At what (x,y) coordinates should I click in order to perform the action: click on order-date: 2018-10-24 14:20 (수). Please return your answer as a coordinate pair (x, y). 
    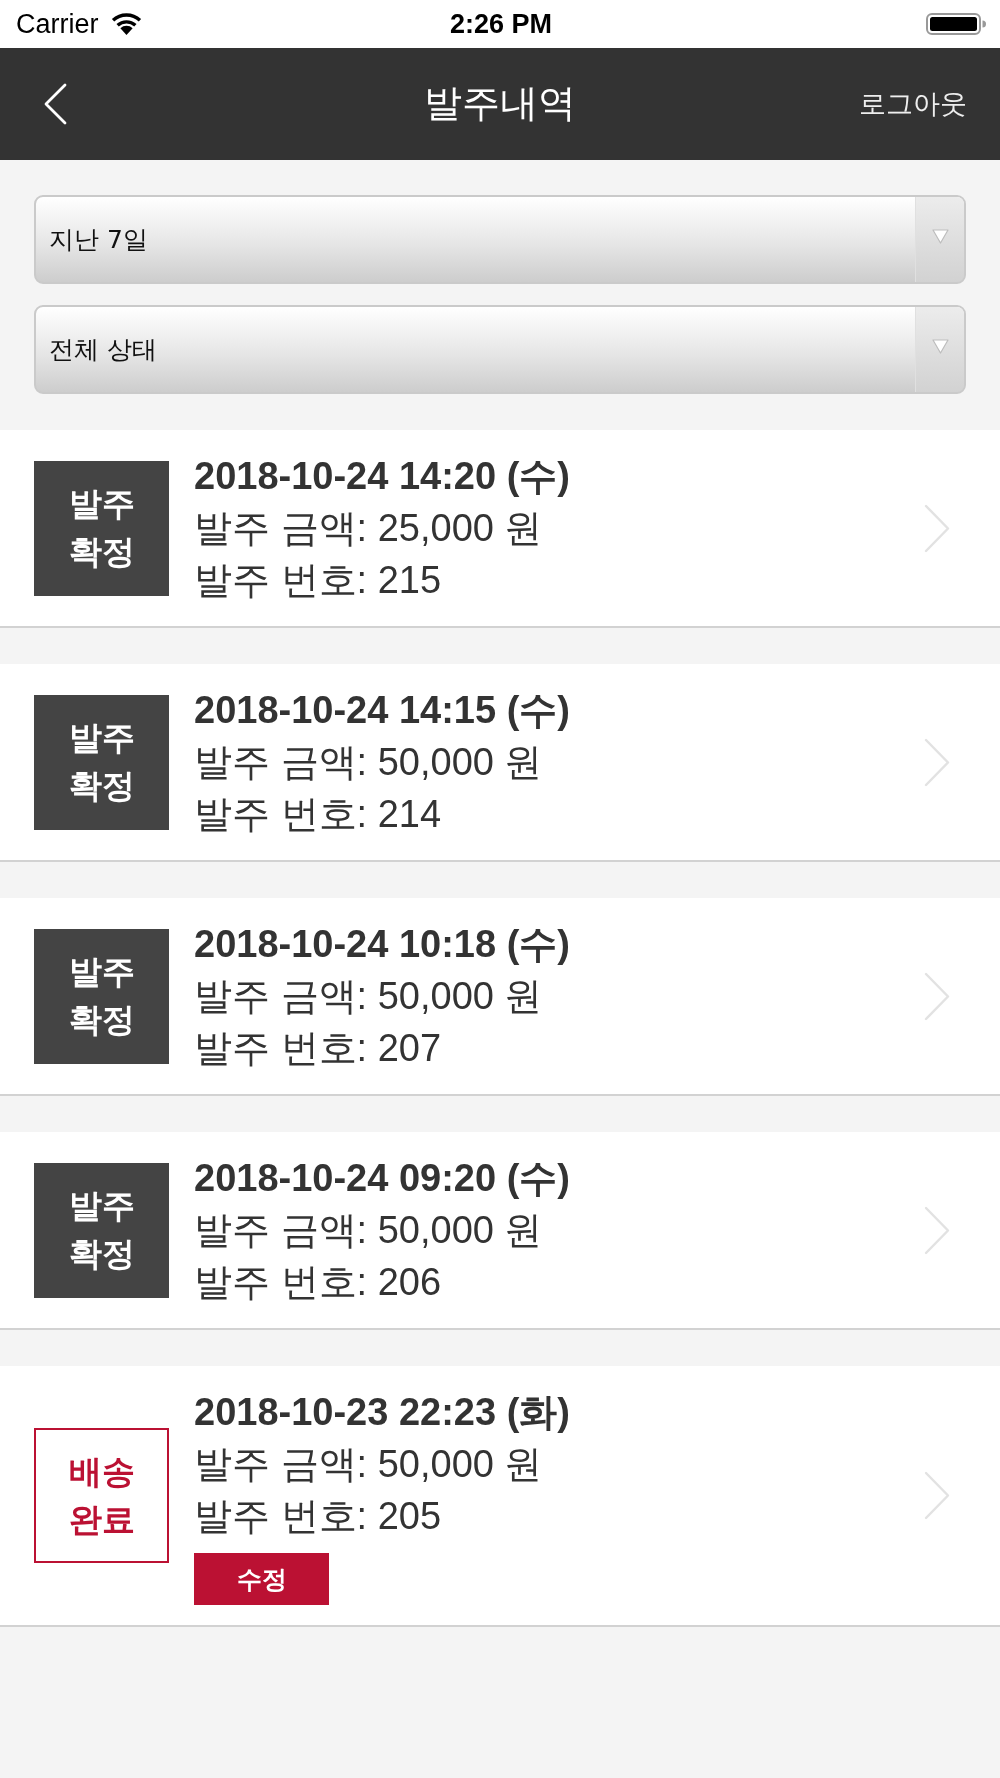
    Looking at the image, I should click on (382, 476).